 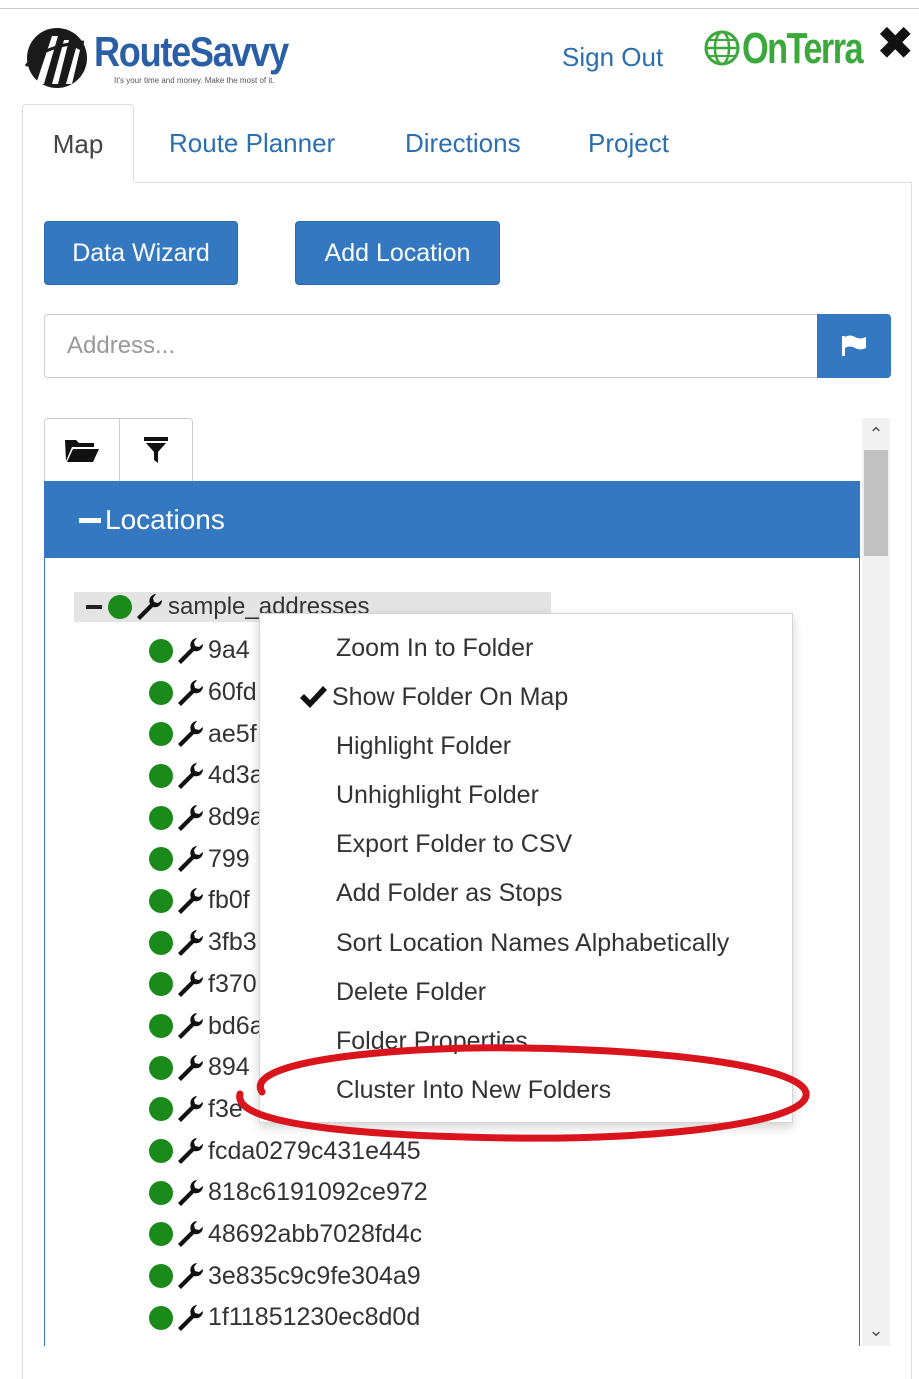 I want to click on location-name: bd6a, so click(x=236, y=1025).